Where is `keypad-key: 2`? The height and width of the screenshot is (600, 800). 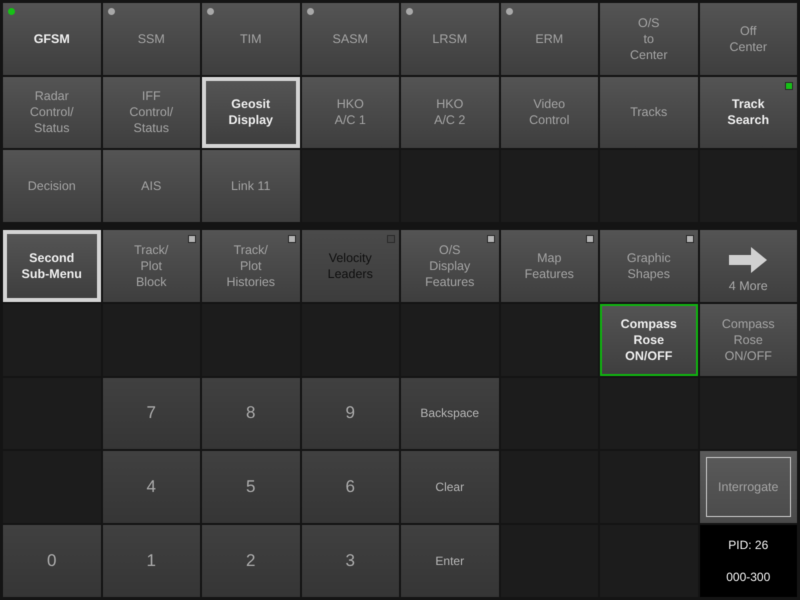 keypad-key: 2 is located at coordinates (251, 561).